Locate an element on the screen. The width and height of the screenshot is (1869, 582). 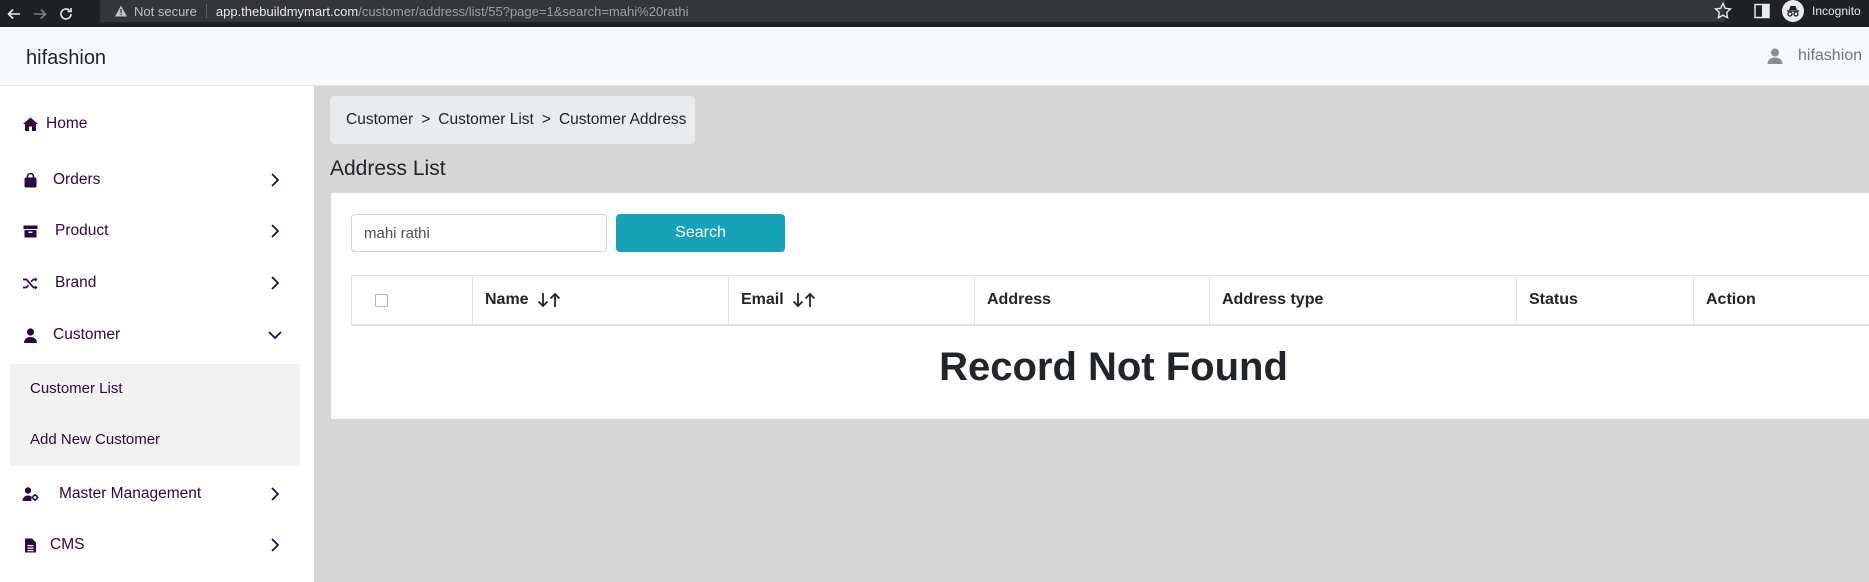
sidebar-item-cms: CMS is located at coordinates (157, 545).